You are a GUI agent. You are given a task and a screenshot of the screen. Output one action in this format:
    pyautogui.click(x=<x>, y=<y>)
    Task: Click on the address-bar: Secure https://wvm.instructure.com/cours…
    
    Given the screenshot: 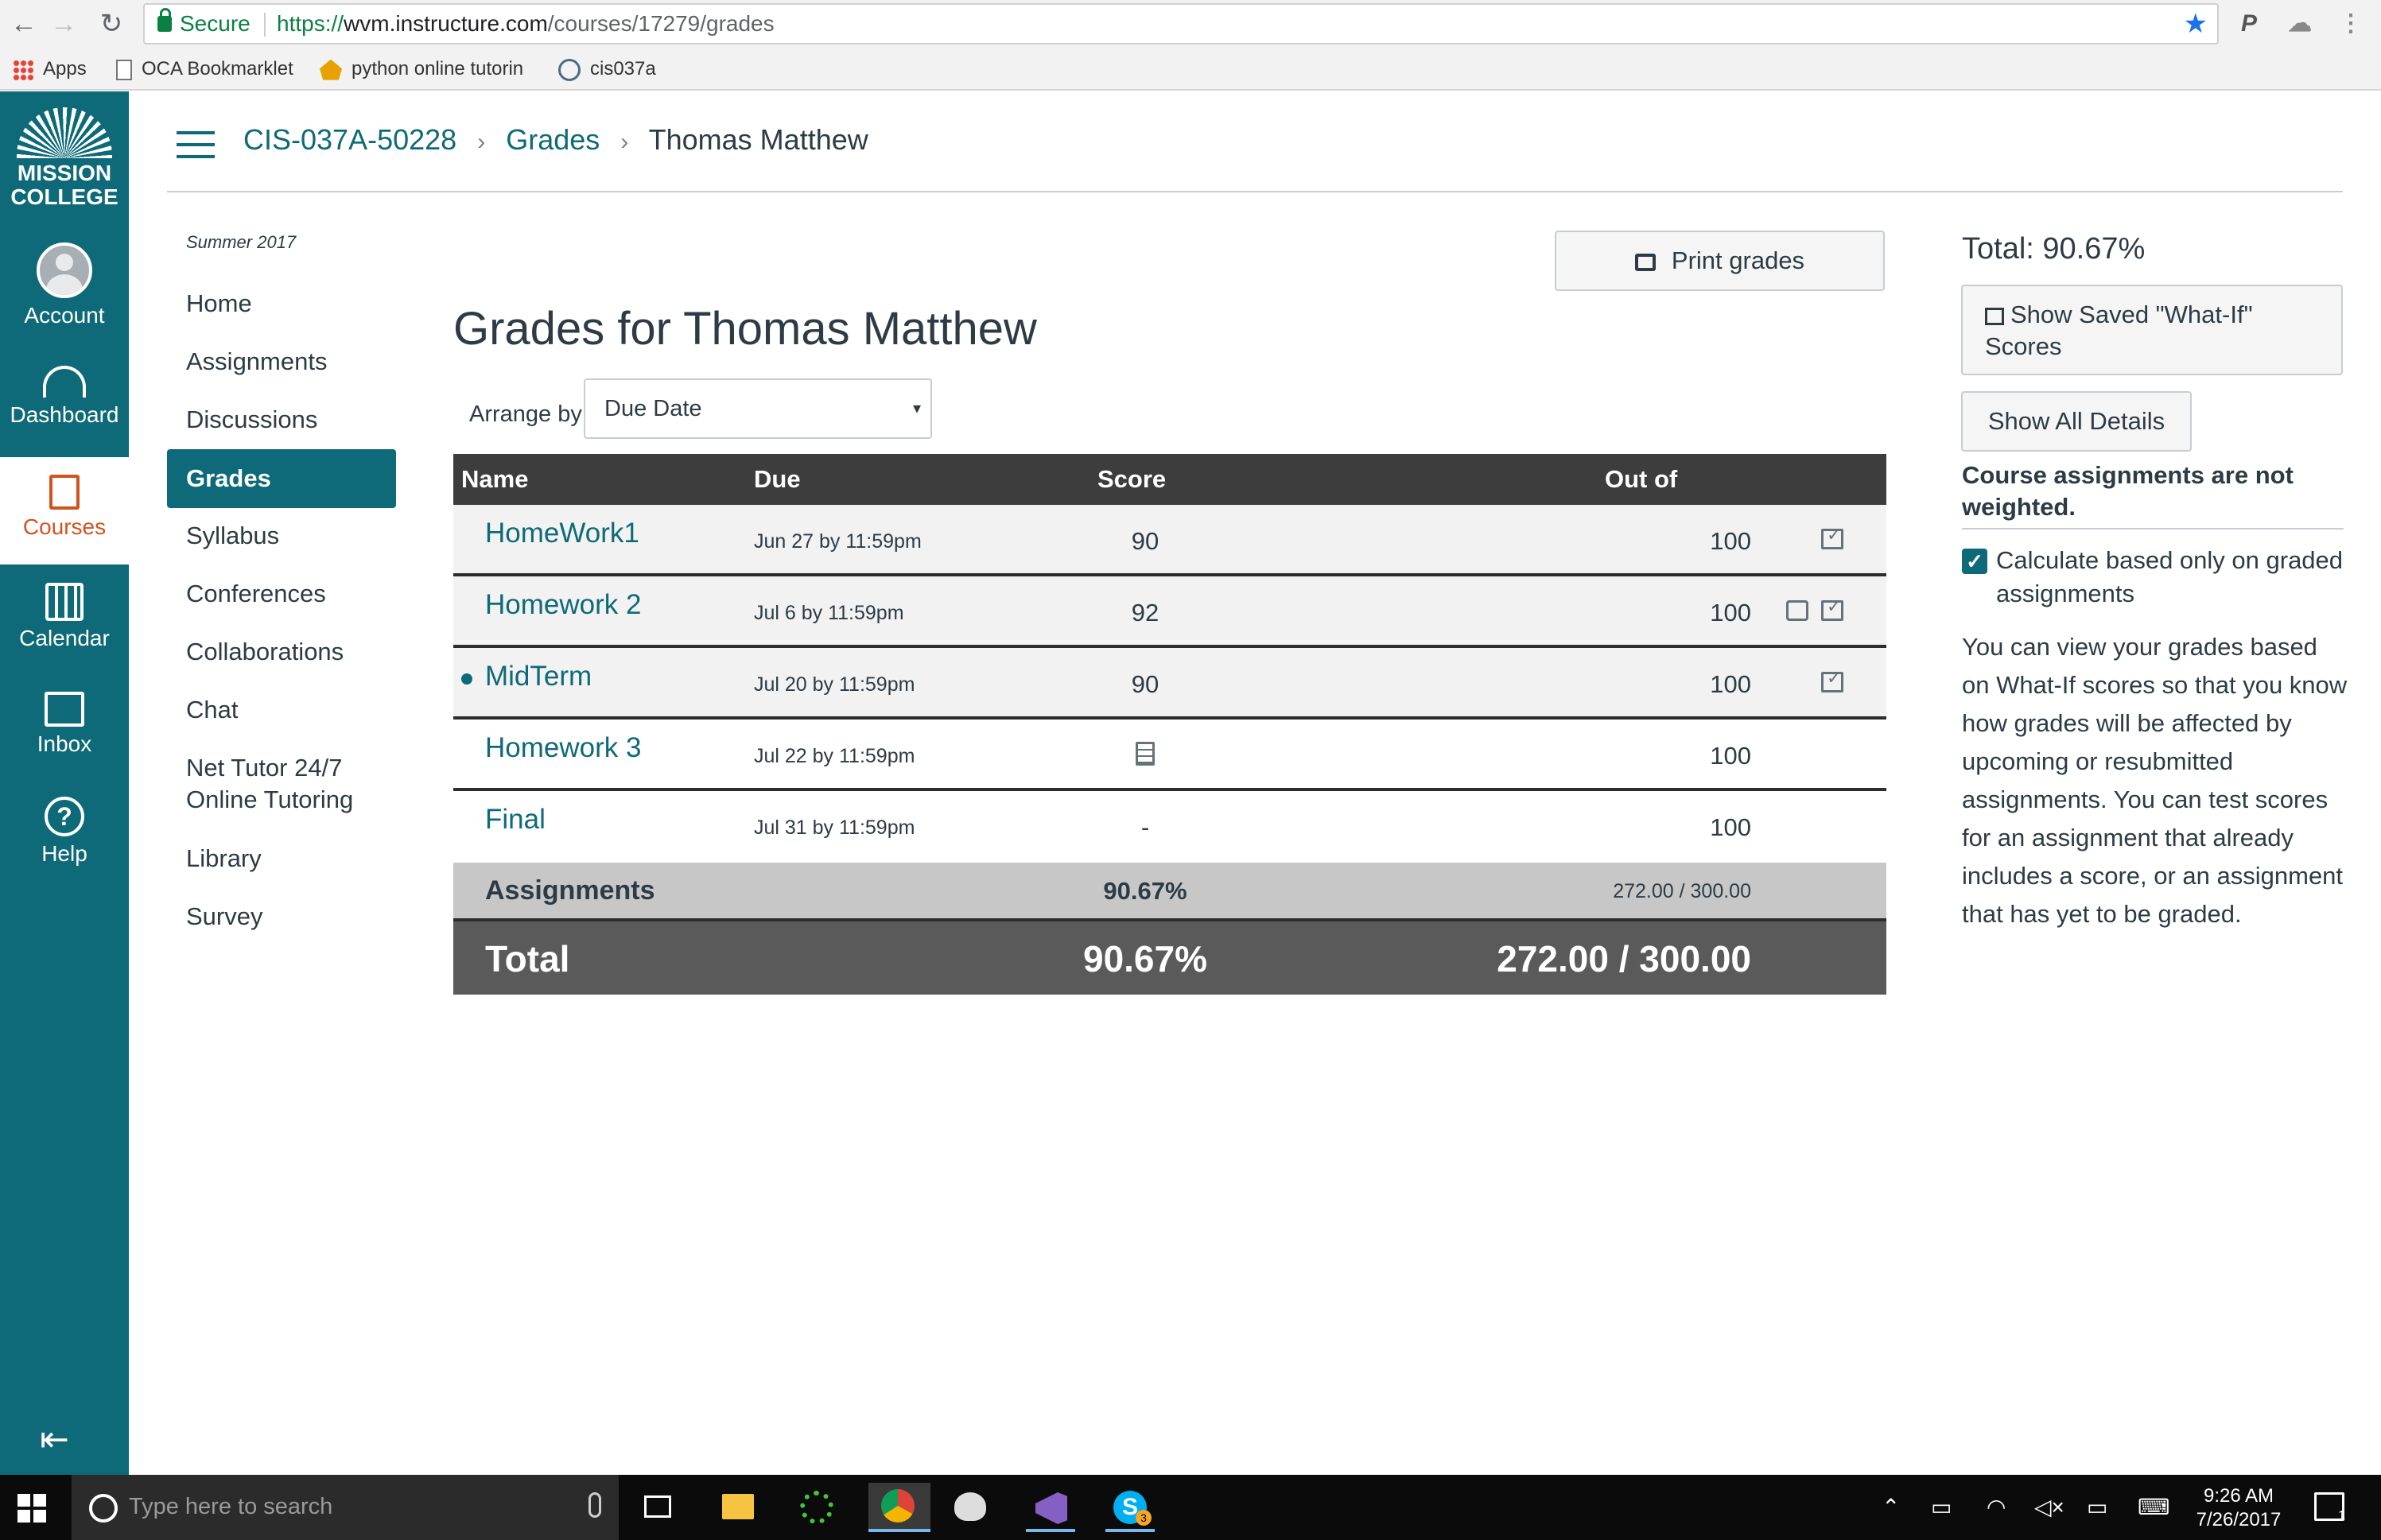 What is the action you would take?
    pyautogui.click(x=1181, y=24)
    